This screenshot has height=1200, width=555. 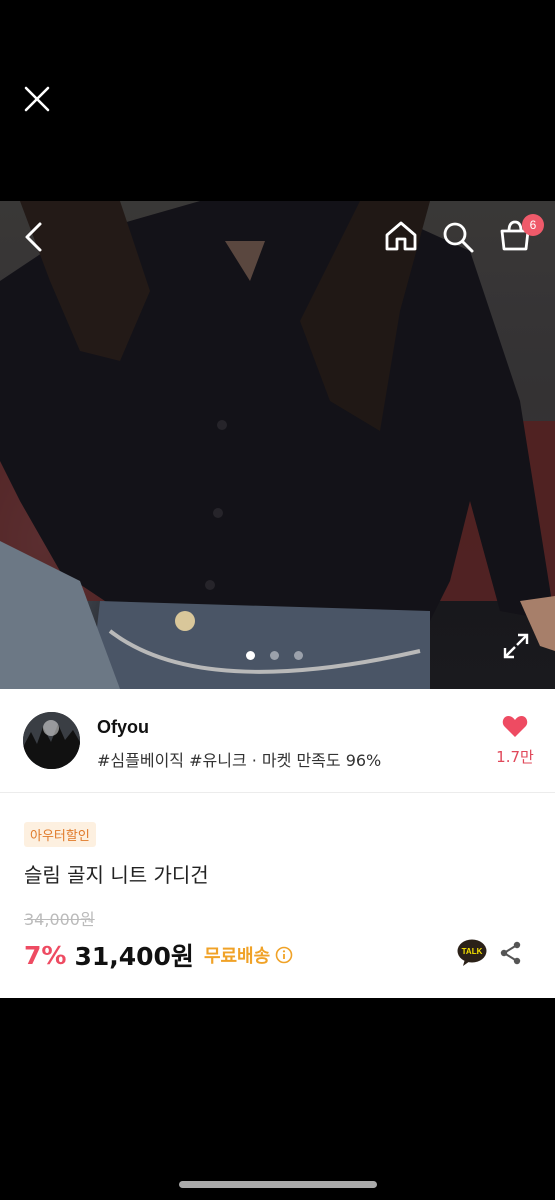 What do you see at coordinates (59, 919) in the screenshot?
I see `original-price: 34,000원` at bounding box center [59, 919].